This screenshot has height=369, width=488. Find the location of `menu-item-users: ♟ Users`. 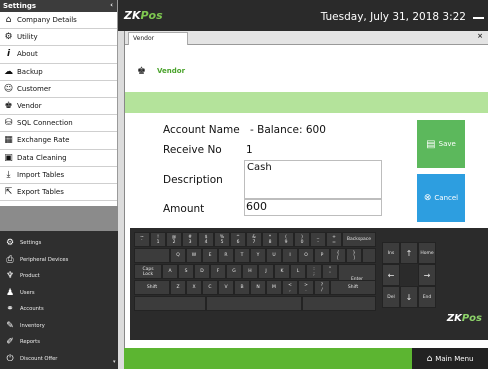

menu-item-users: ♟ Users is located at coordinates (59, 293).